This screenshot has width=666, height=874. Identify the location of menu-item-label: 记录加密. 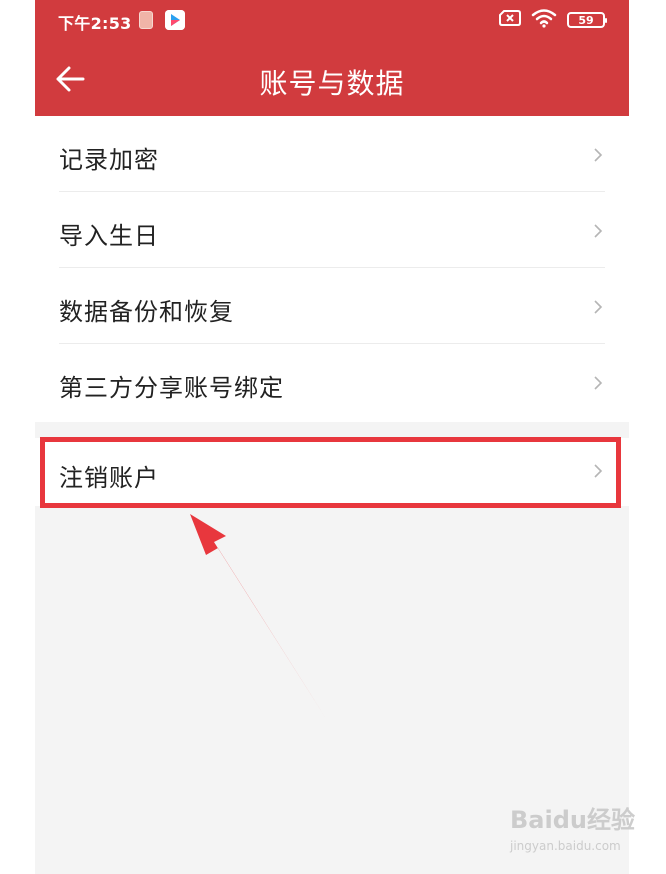
(109, 160).